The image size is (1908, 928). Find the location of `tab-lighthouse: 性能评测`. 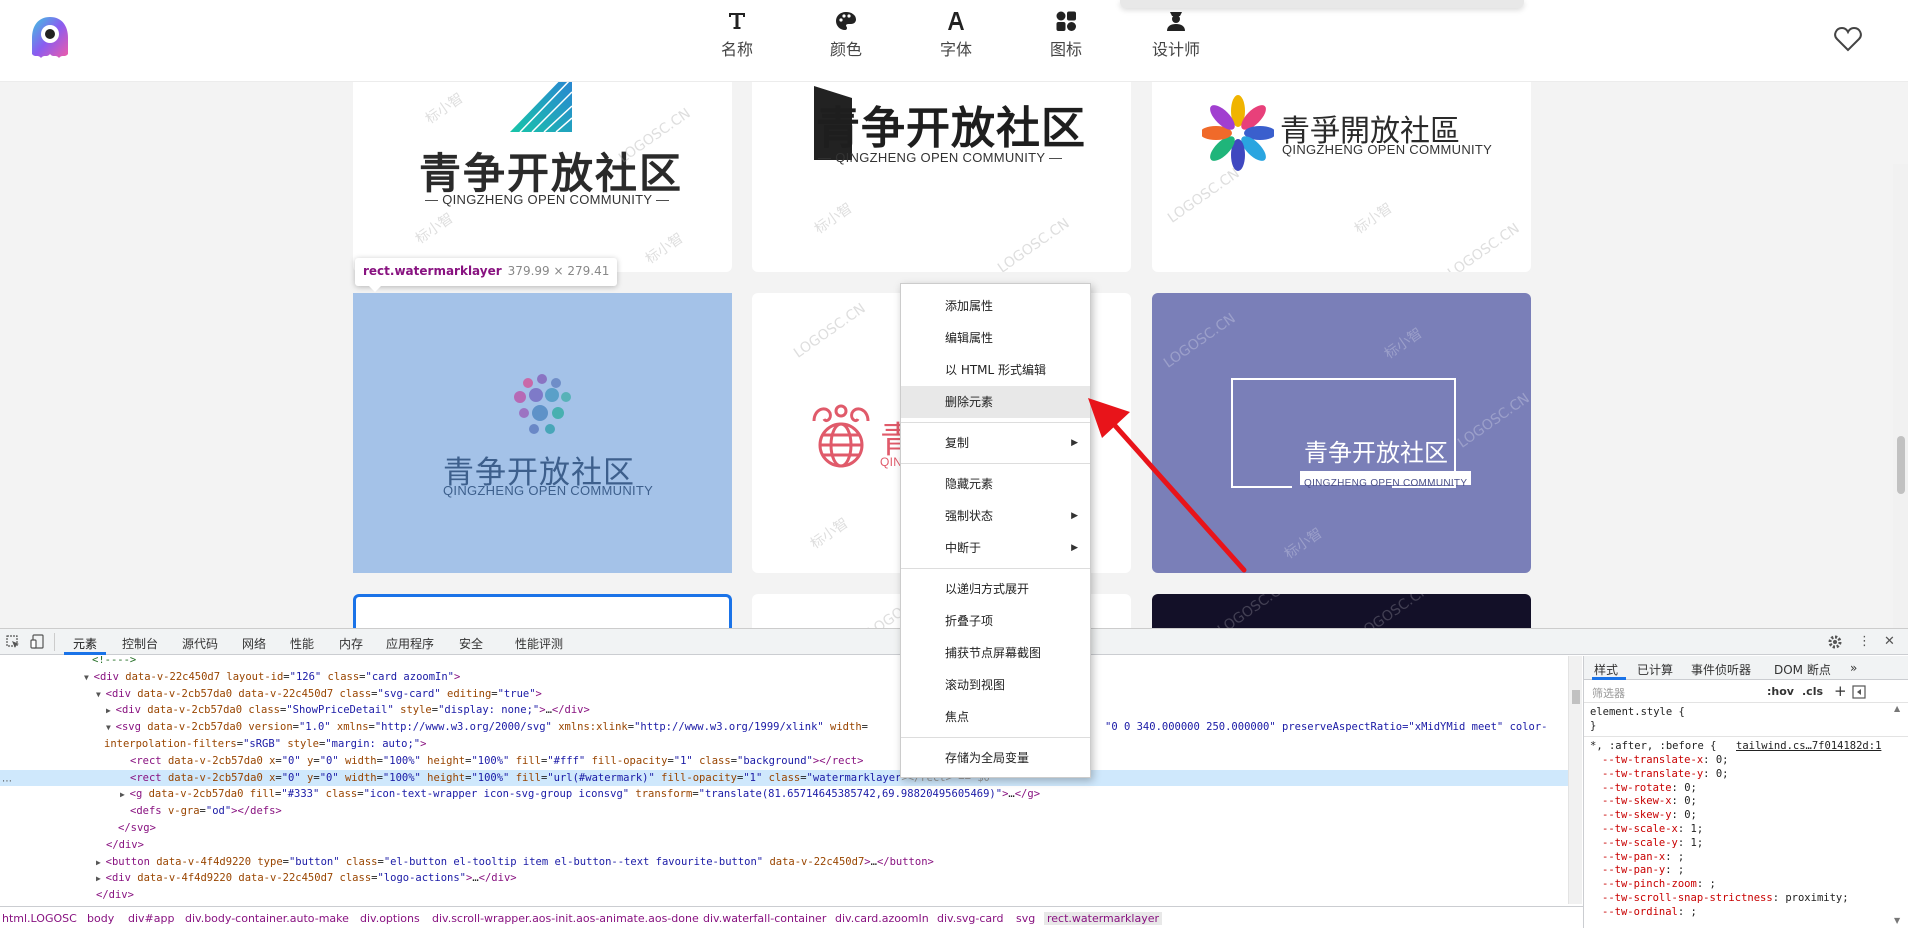

tab-lighthouse: 性能评测 is located at coordinates (539, 643).